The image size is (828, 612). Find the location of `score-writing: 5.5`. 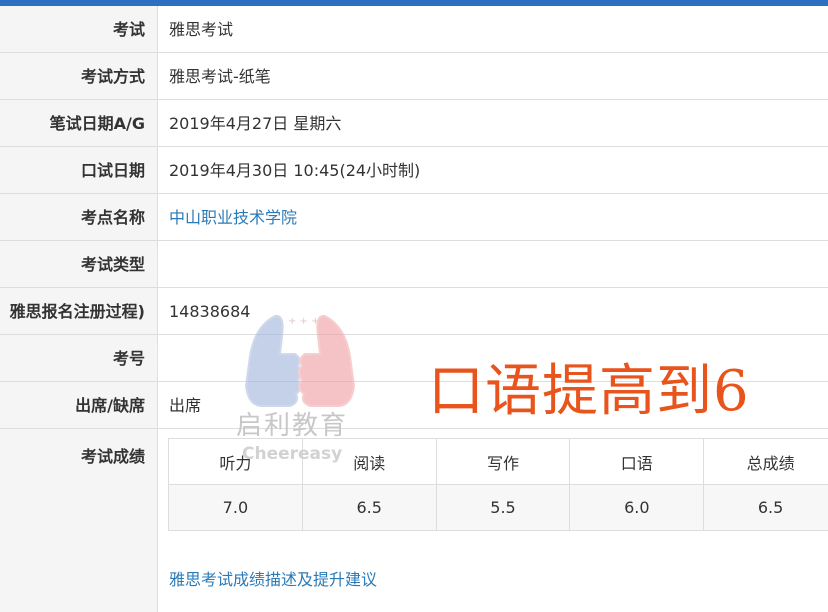

score-writing: 5.5 is located at coordinates (503, 507).